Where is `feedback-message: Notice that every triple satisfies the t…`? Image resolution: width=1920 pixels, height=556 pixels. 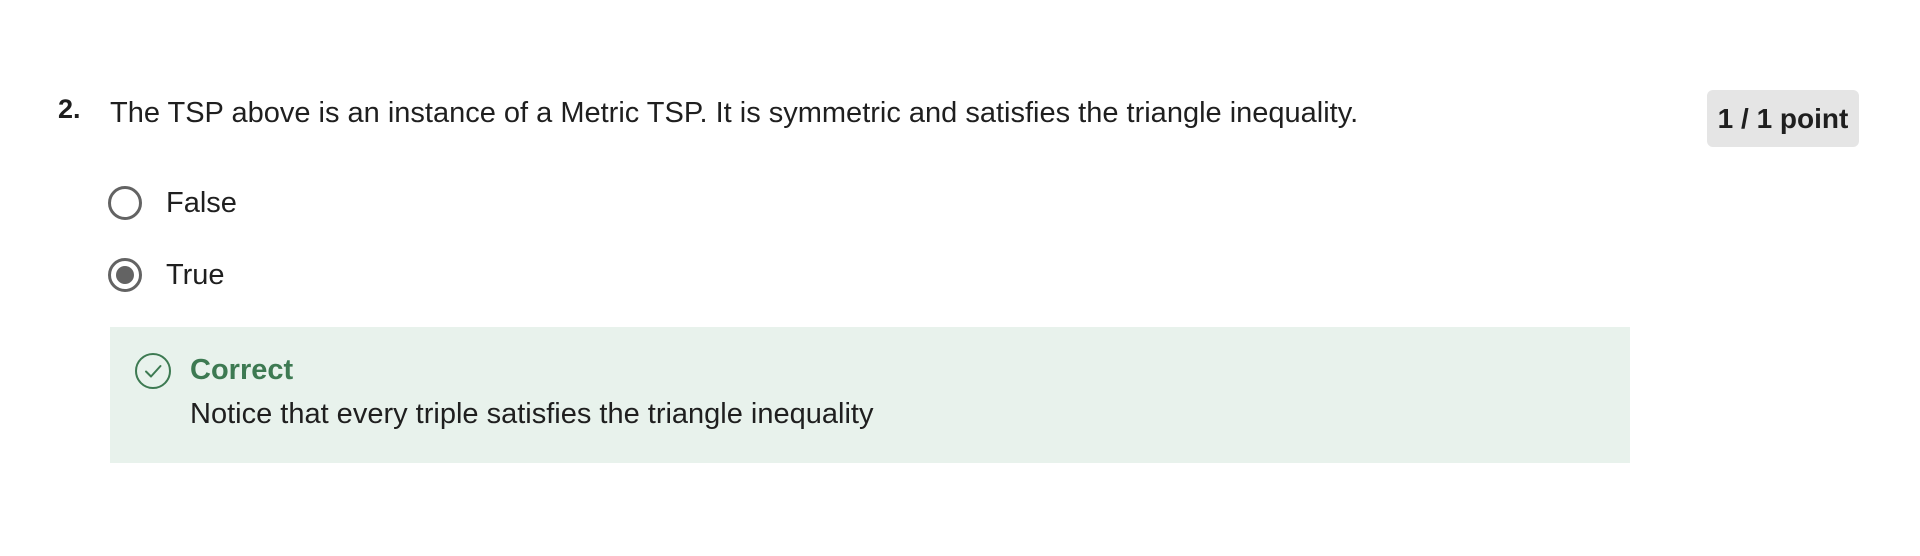
feedback-message: Notice that every triple satisfies the t… is located at coordinates (532, 414).